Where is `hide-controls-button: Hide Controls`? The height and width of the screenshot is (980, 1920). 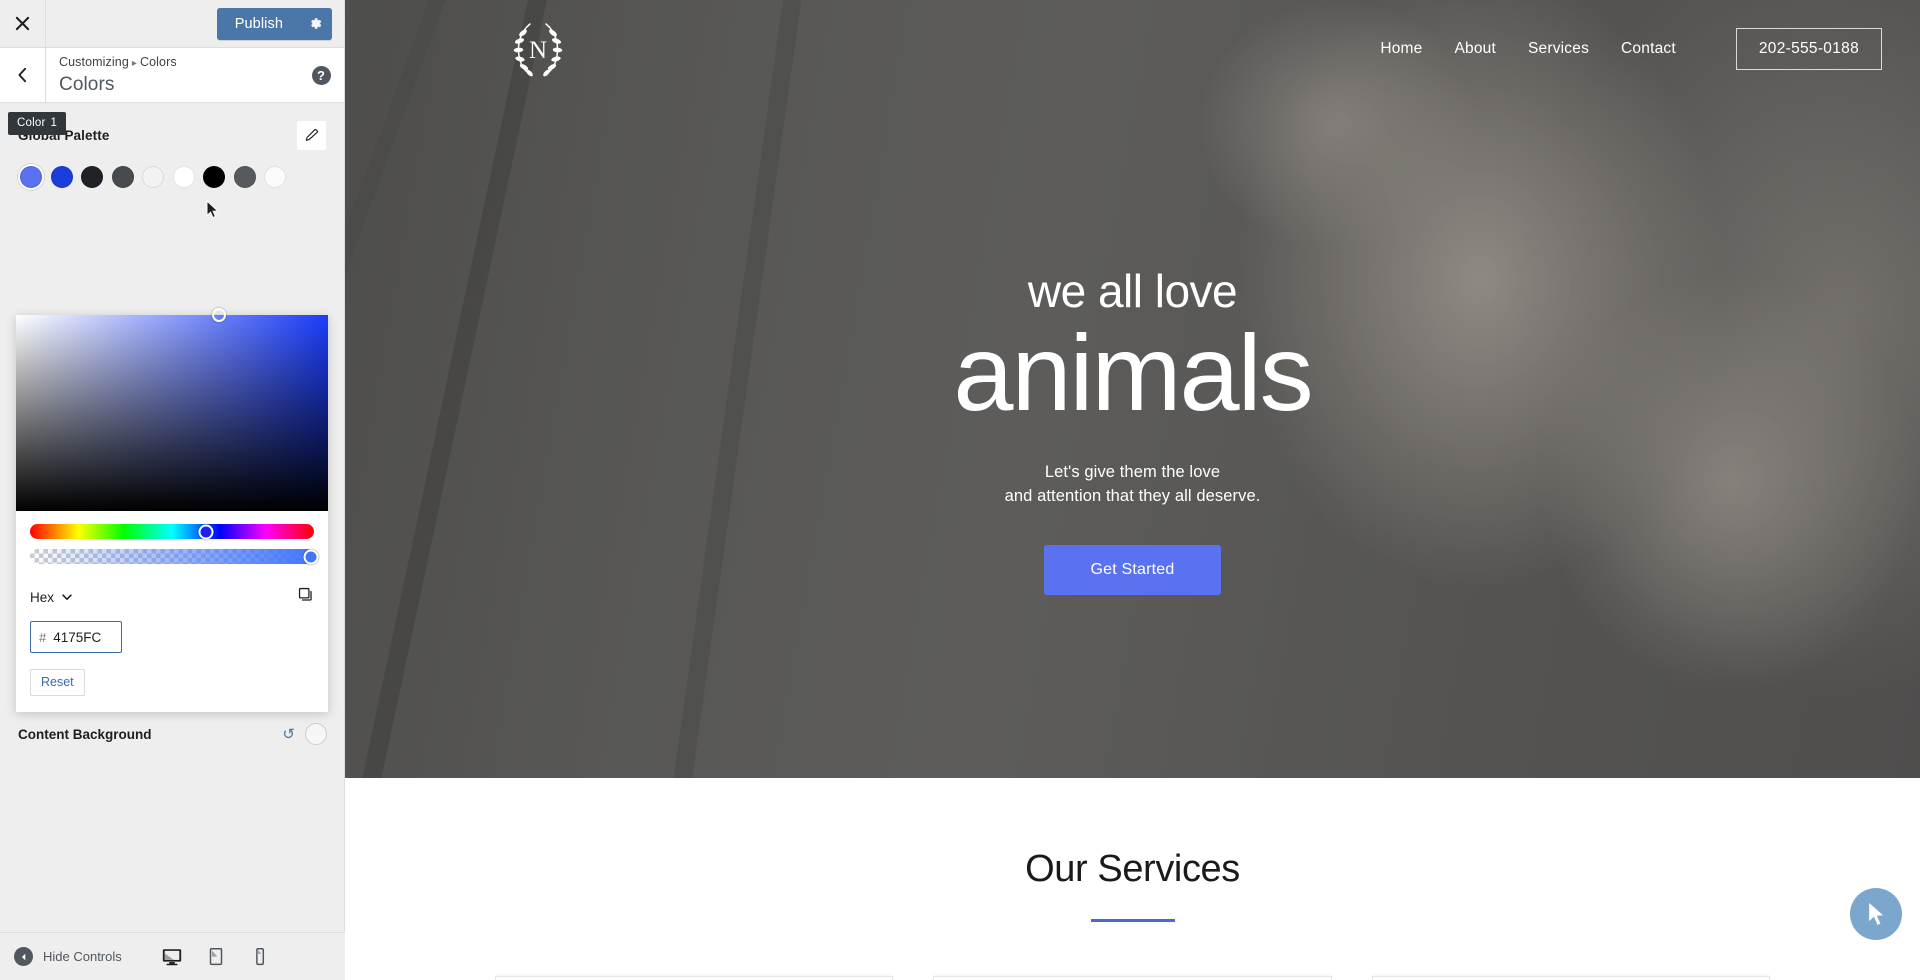
hide-controls-button: Hide Controls is located at coordinates (68, 956).